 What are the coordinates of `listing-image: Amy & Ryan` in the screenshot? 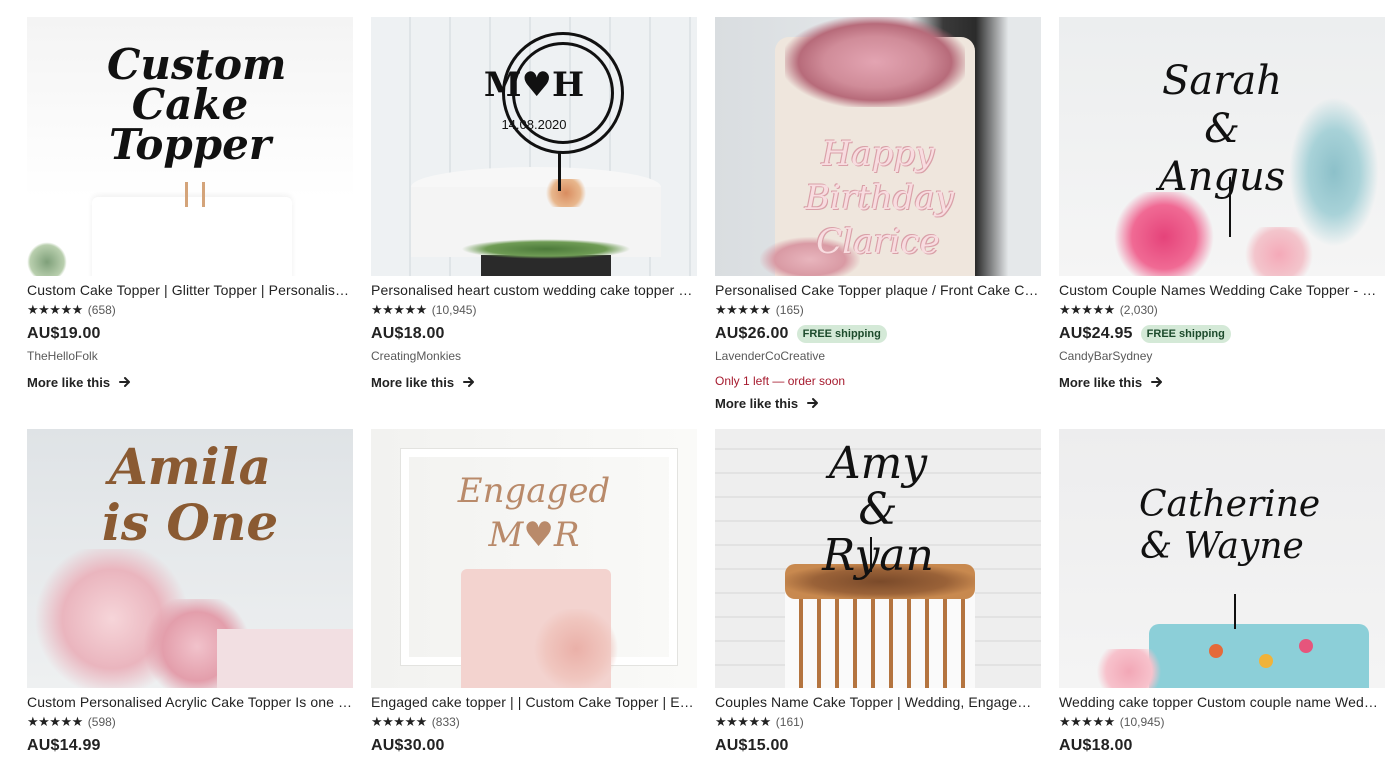 It's located at (878, 558).